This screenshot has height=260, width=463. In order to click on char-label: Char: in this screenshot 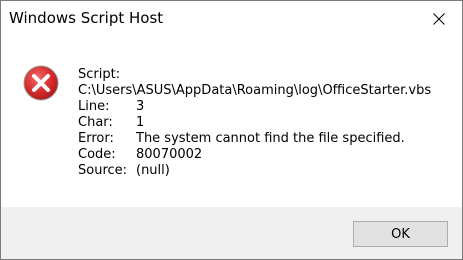, I will do `click(95, 122)`.